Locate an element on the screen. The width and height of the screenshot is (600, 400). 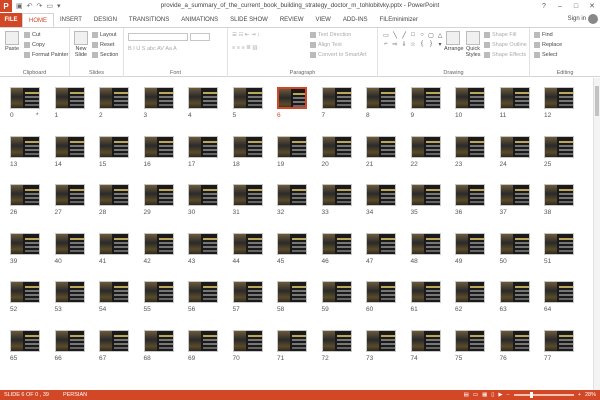
slide-sorter-view-icon: ▦ is located at coordinates (484, 395).